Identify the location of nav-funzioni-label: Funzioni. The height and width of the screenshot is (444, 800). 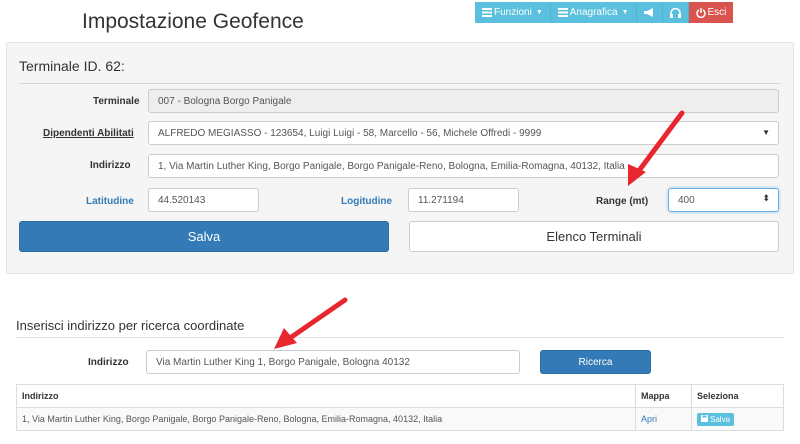
(513, 12).